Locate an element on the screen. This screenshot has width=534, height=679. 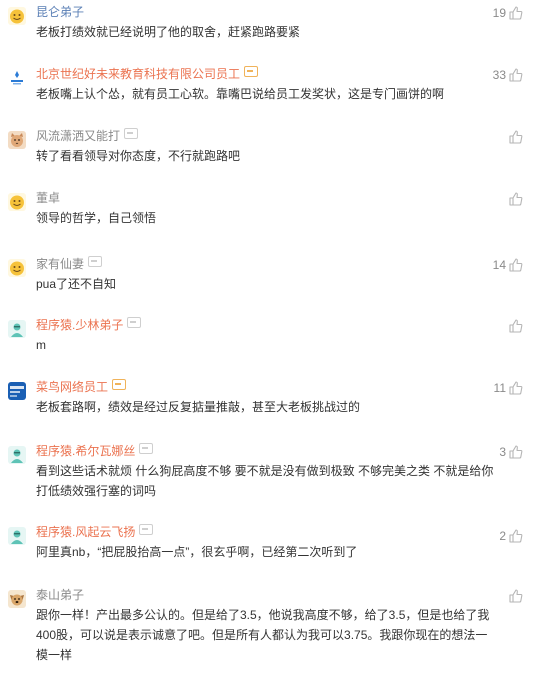
like-count: 14 is located at coordinates (499, 265).